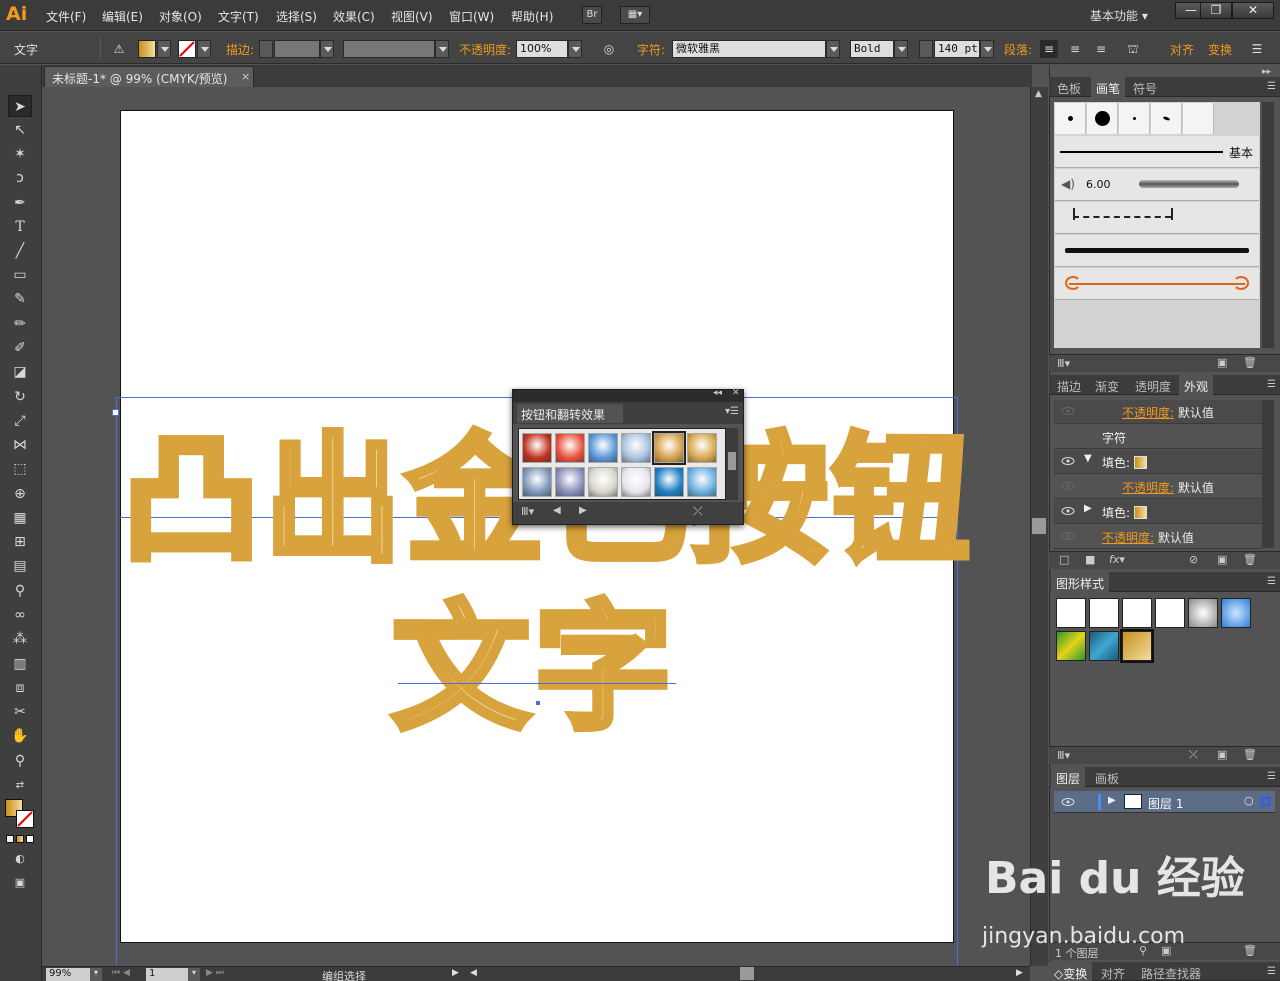 The height and width of the screenshot is (981, 1280). I want to click on bridge-button: Br, so click(592, 15).